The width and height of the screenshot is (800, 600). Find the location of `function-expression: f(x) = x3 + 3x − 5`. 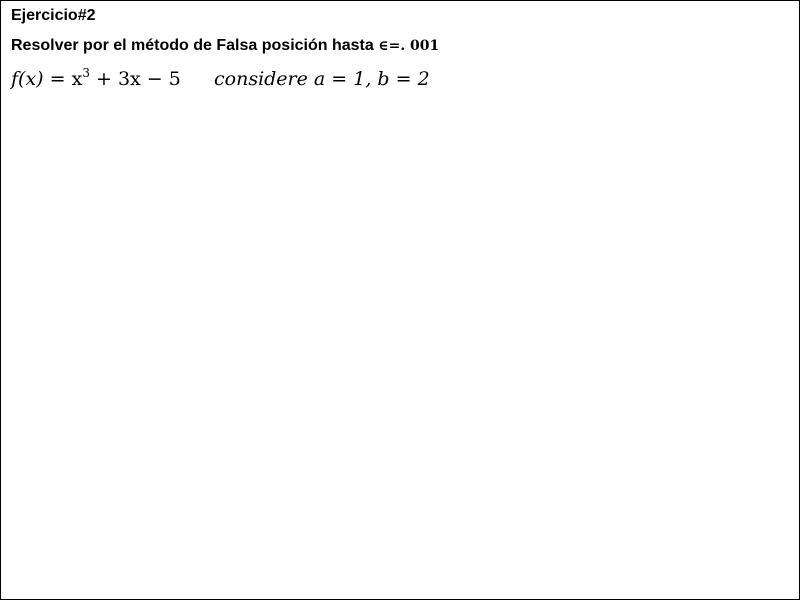

function-expression: f(x) = x3 + 3x − 5 is located at coordinates (96, 79).